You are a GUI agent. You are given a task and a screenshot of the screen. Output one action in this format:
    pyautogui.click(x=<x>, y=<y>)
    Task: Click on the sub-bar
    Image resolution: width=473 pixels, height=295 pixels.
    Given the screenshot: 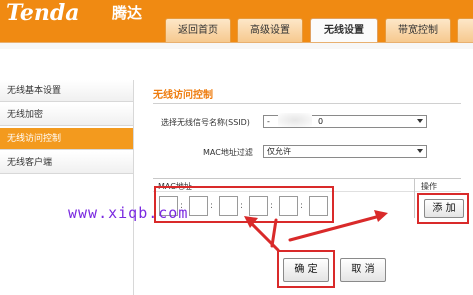 What is the action you would take?
    pyautogui.click(x=236, y=45)
    